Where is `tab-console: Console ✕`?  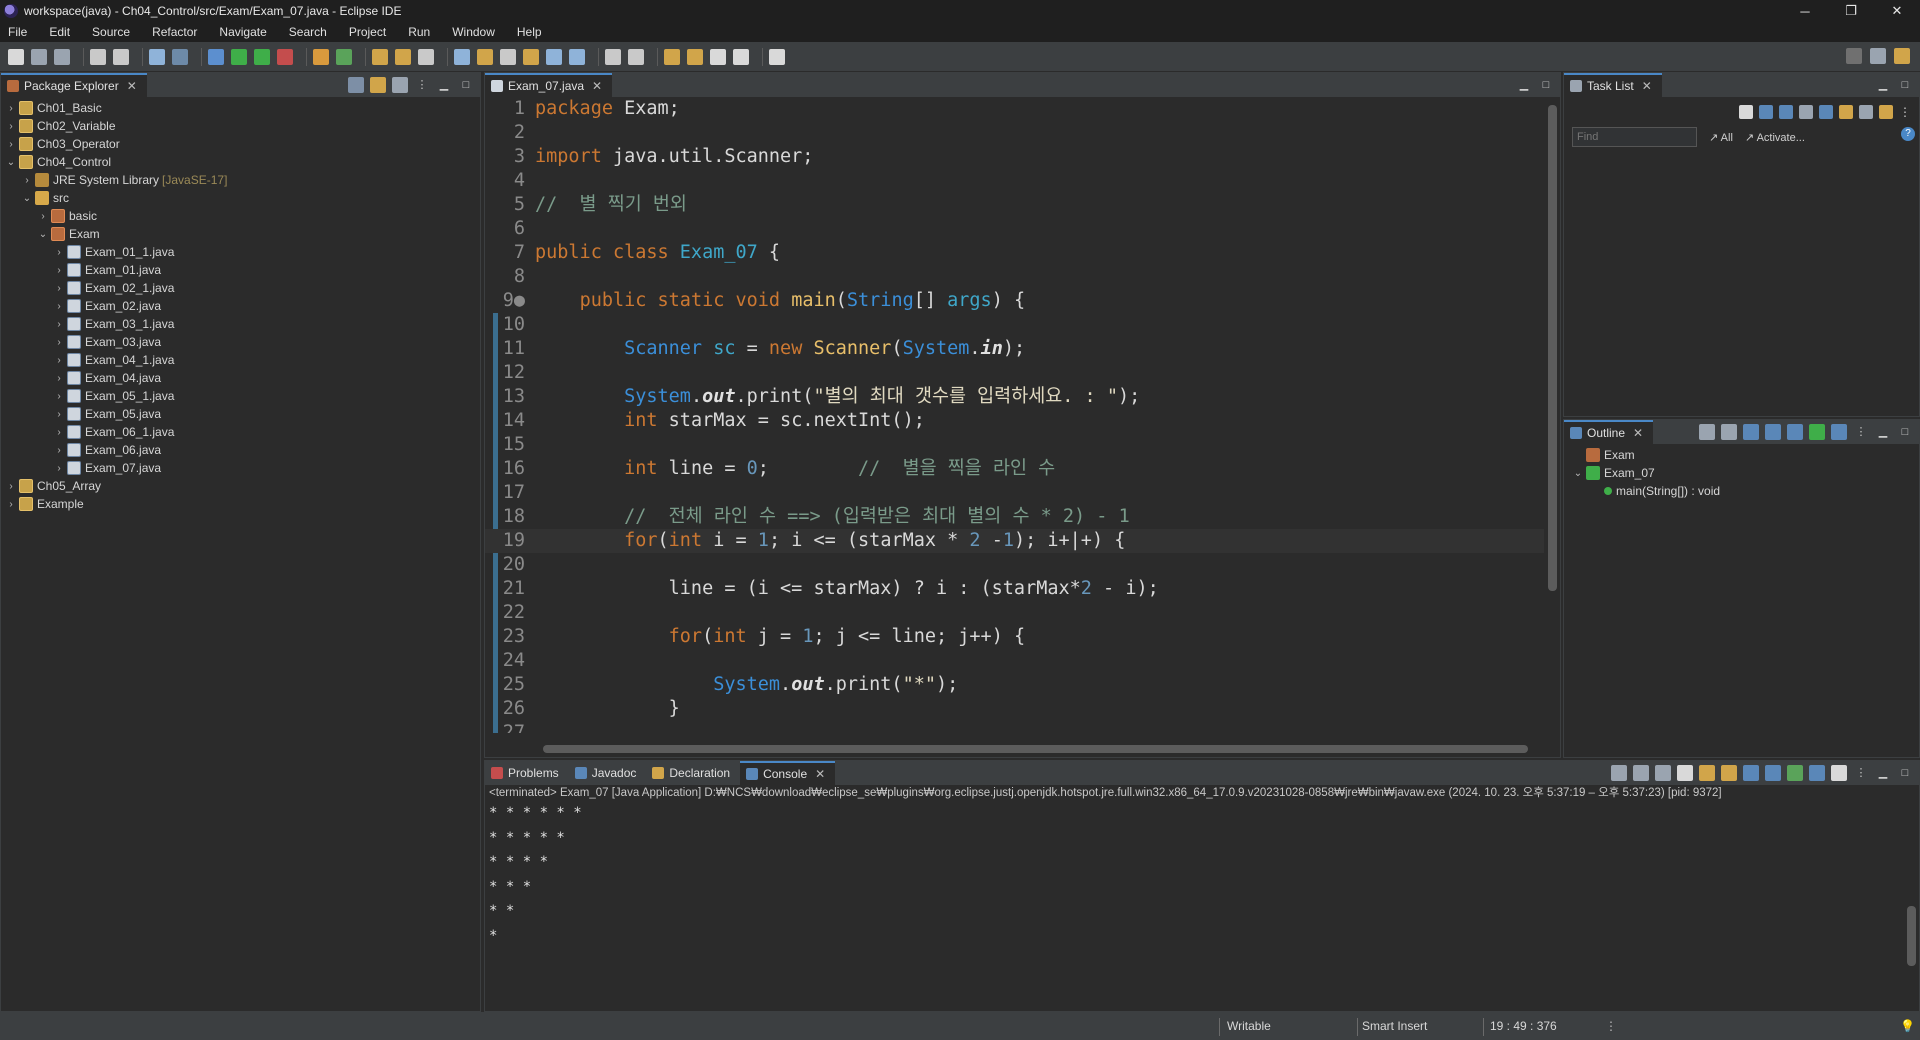 tab-console: Console ✕ is located at coordinates (788, 773).